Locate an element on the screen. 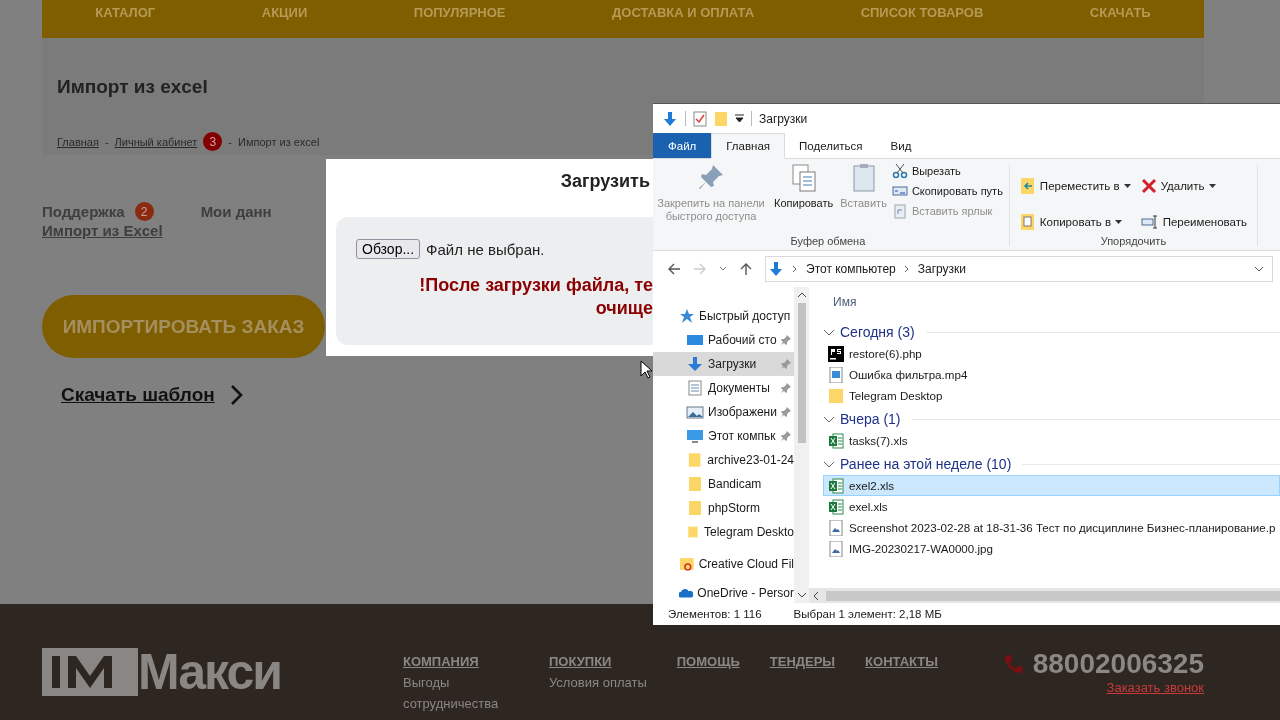 Image resolution: width=1280 pixels, height=720 pixels. ribbon-button: Скопировать путь is located at coordinates (947, 191).